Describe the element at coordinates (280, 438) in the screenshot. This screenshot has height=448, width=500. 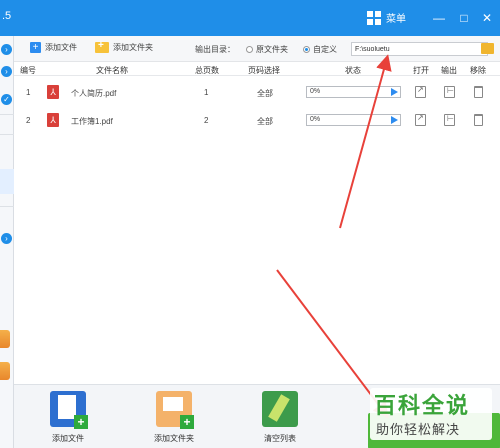
I see `clear-list-label: 清空列表` at that location.